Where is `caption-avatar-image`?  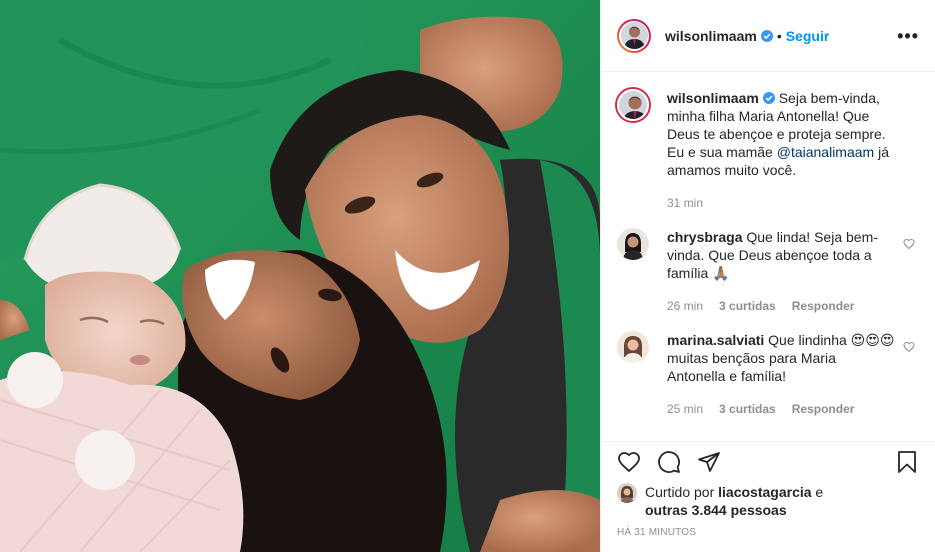
caption-avatar-image is located at coordinates (633, 105).